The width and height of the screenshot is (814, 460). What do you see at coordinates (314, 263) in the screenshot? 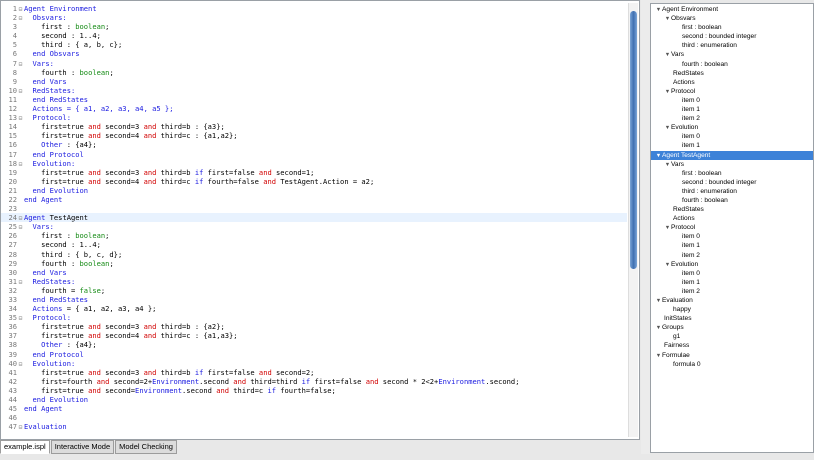
I see `code-line: 29 fourth : boolean;` at bounding box center [314, 263].